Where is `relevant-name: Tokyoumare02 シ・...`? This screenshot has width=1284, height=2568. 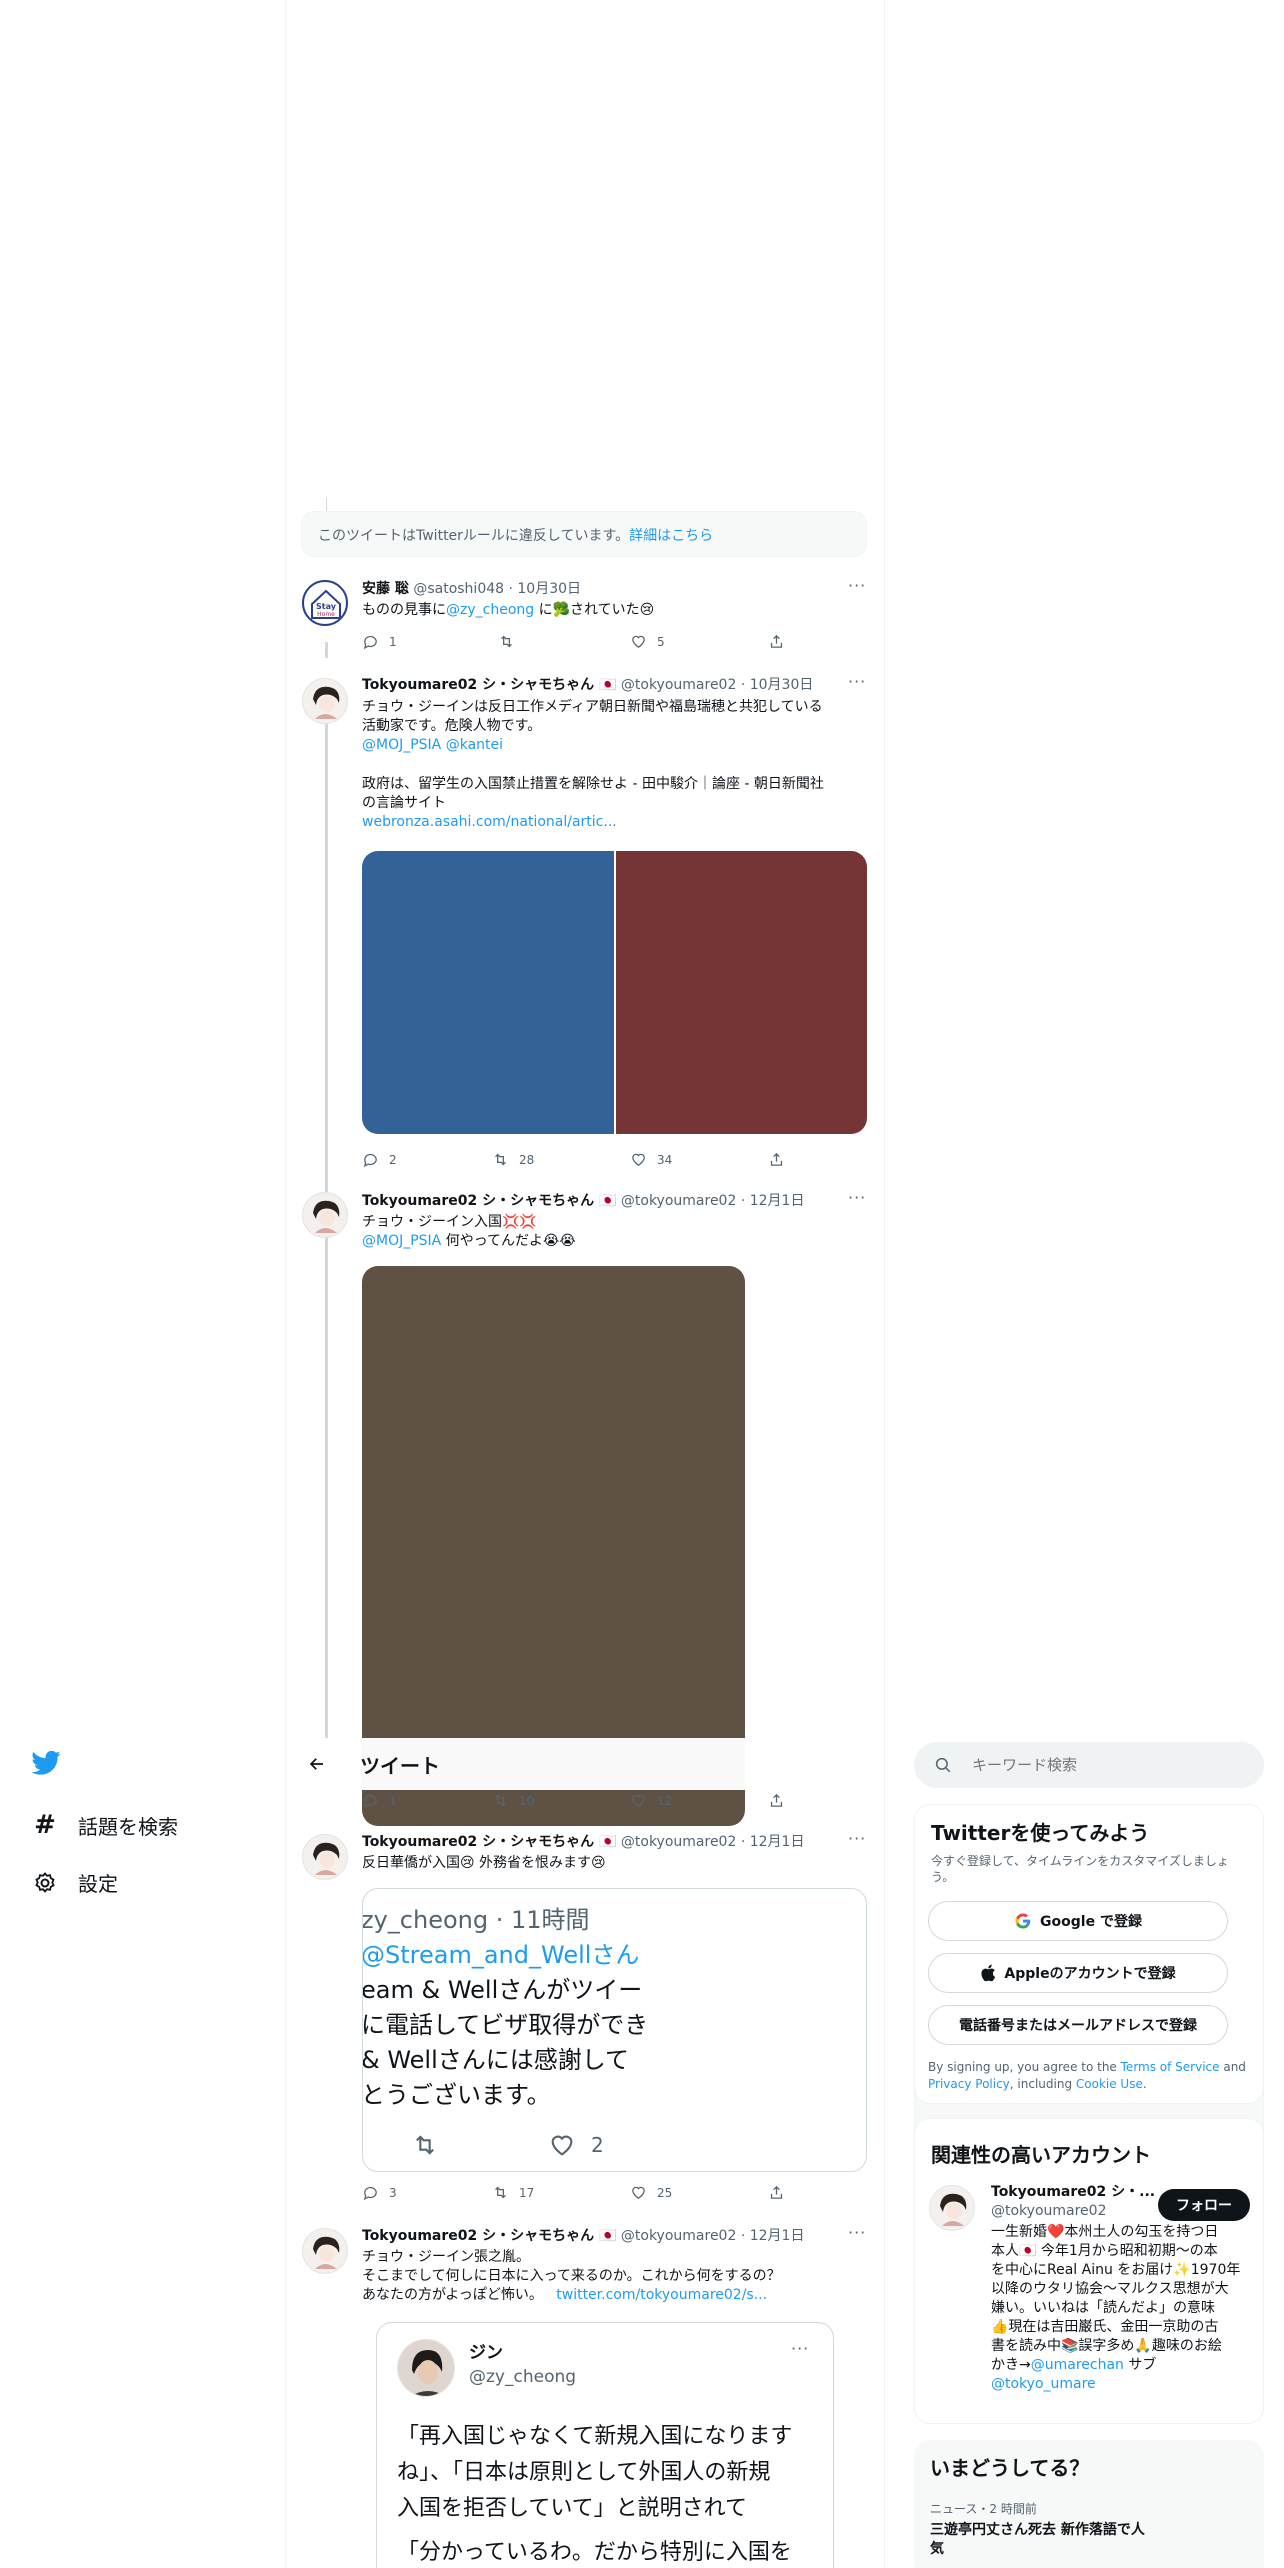 relevant-name: Tokyoumare02 シ・... is located at coordinates (1073, 2192).